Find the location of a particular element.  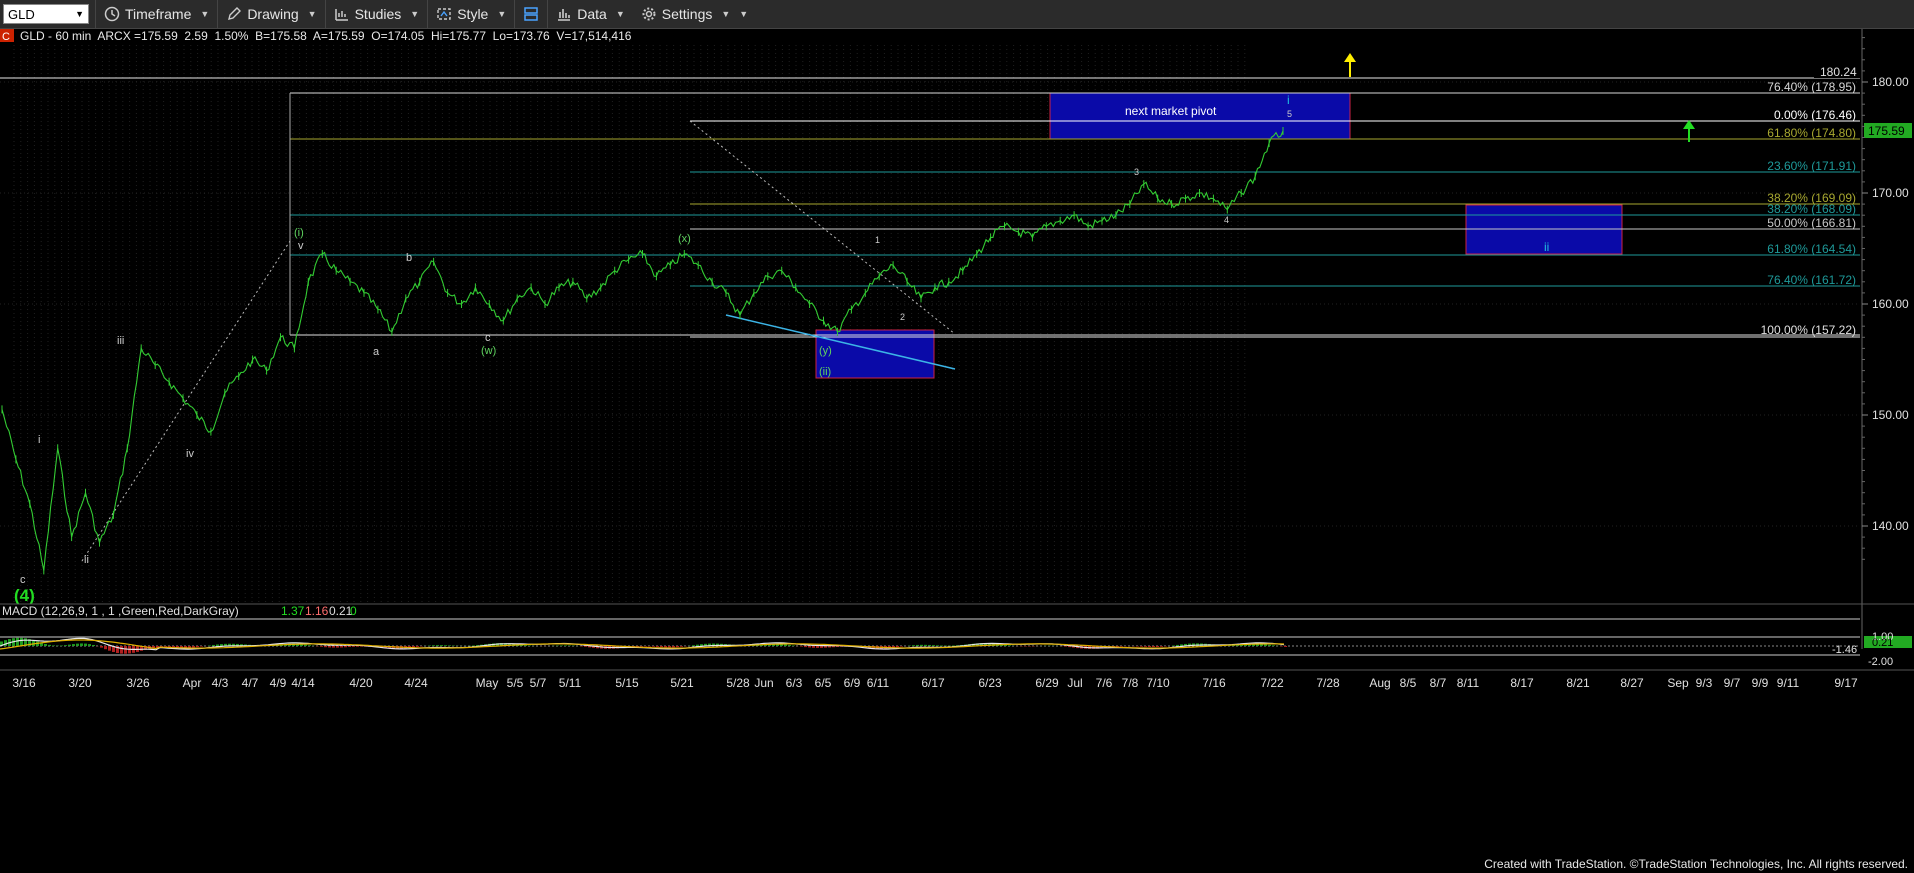

studies-button: Studies ▼ is located at coordinates (376, 14).